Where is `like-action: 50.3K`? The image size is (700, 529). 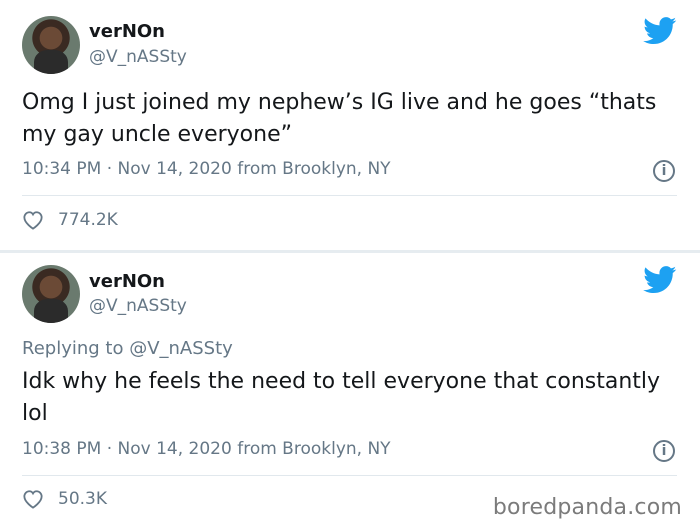
like-action: 50.3K is located at coordinates (64, 499).